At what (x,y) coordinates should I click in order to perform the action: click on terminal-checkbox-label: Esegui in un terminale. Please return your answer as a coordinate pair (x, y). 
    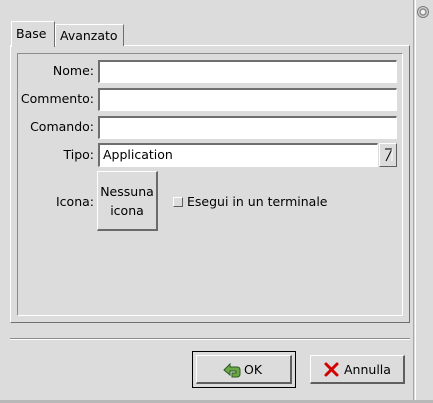
    Looking at the image, I should click on (257, 201).